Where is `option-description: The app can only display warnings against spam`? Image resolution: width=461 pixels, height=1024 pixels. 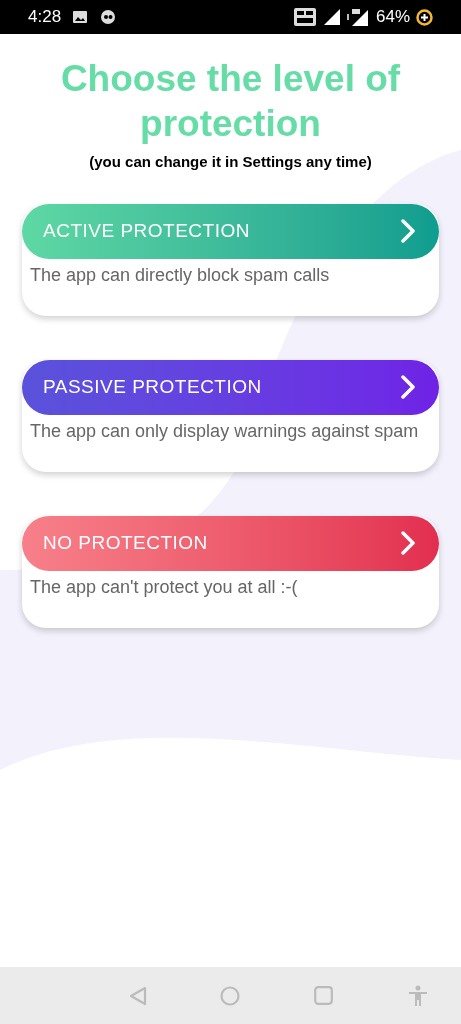 option-description: The app can only display warnings against spam is located at coordinates (224, 431).